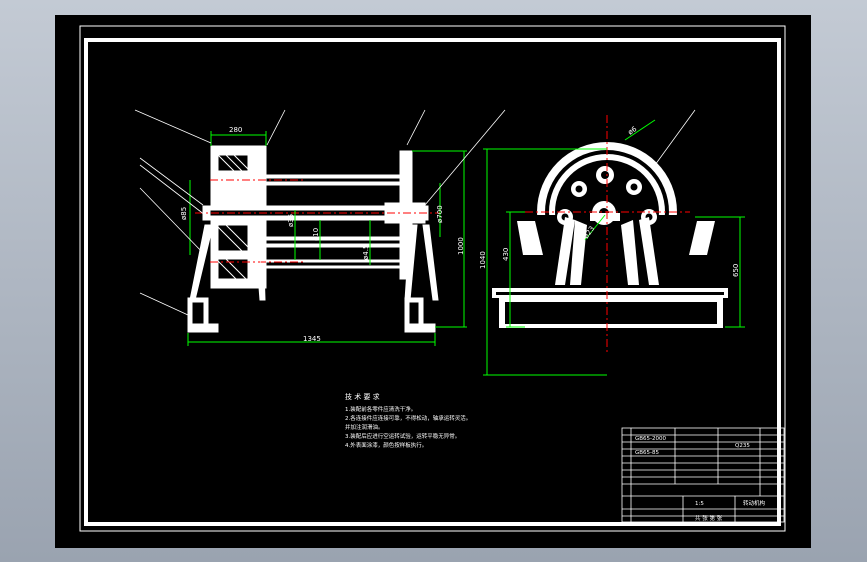 The image size is (867, 562). Describe the element at coordinates (386, 445) in the screenshot. I see `note-line-5: 4.外表面涂漆，颜色按样板执行。` at that location.